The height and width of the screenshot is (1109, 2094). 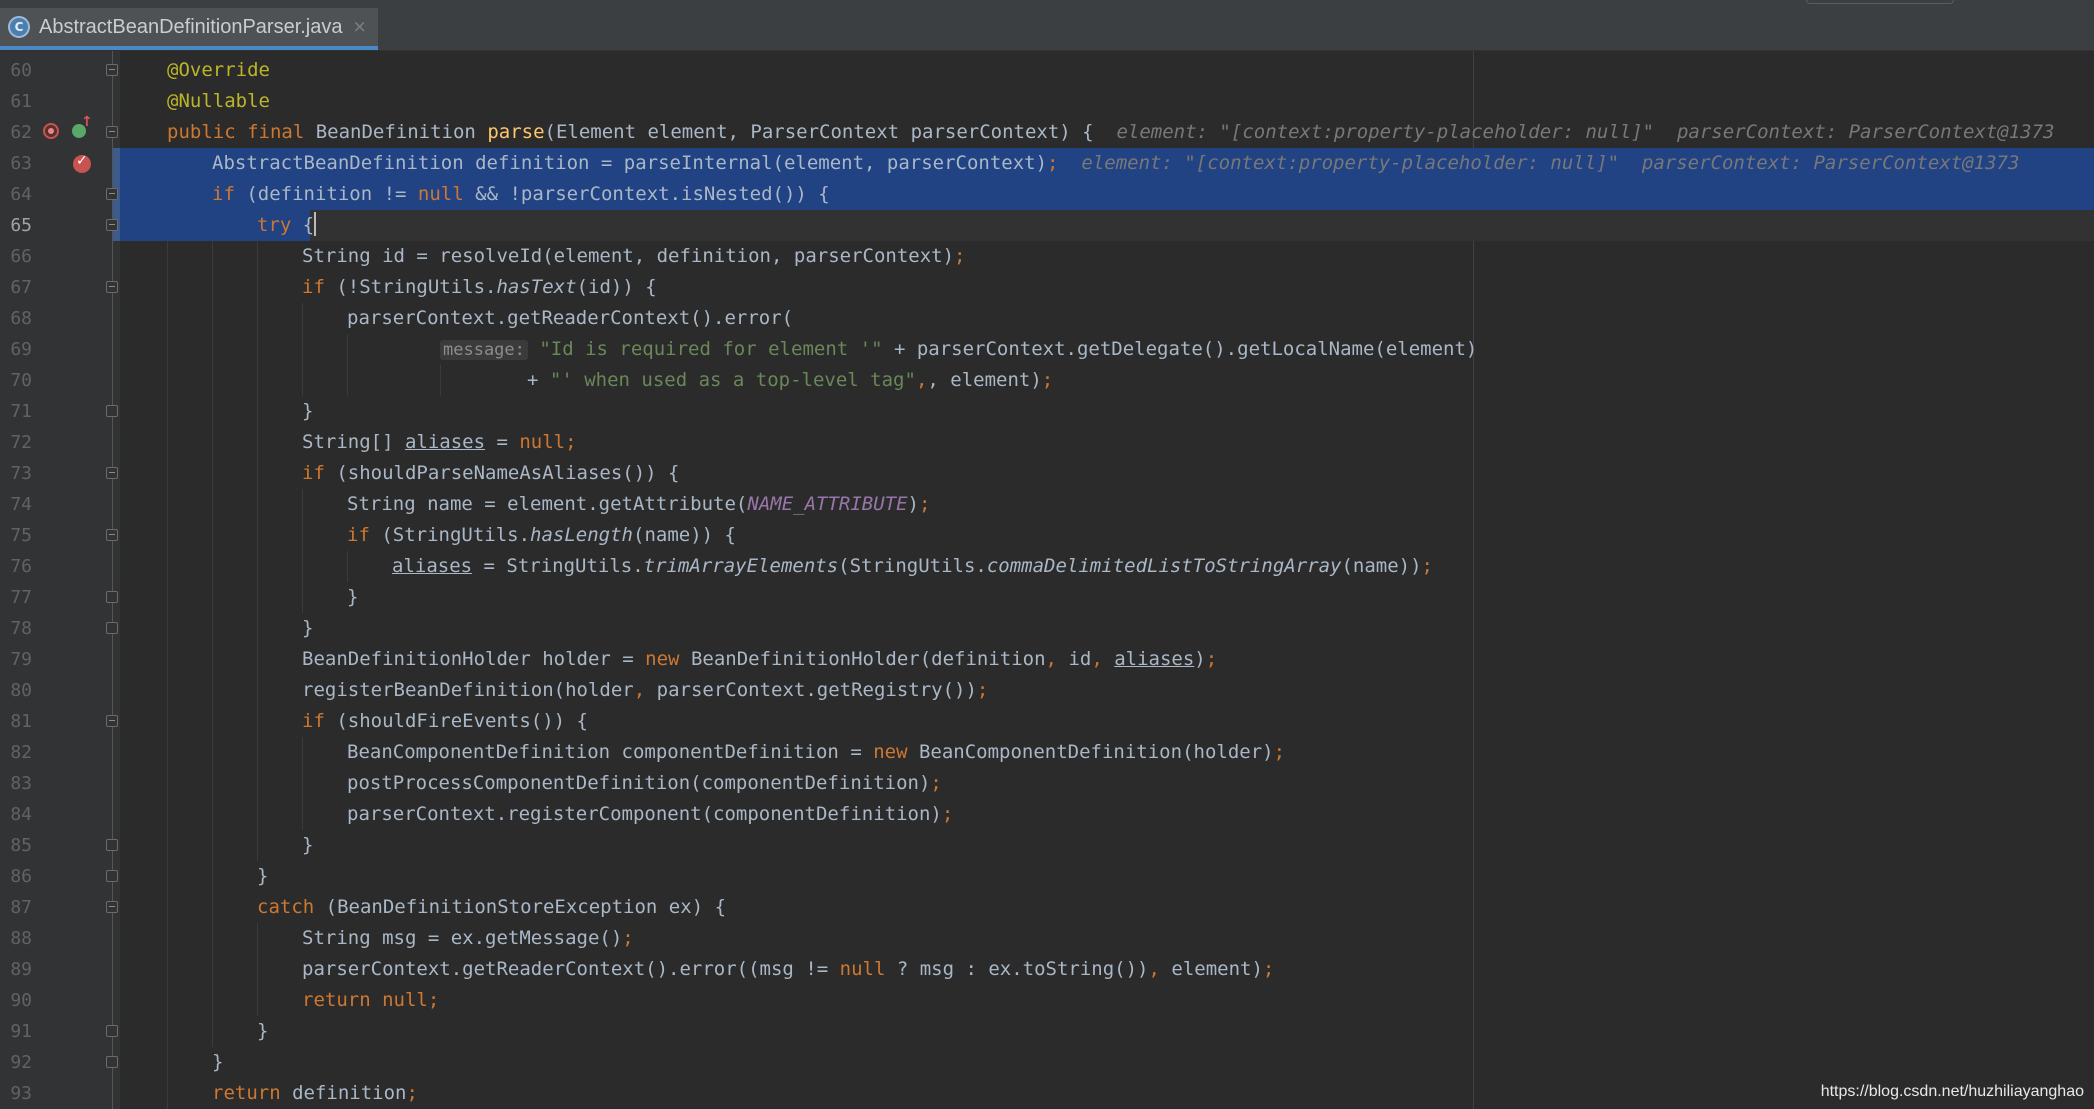 I want to click on line-text: String[] aliases = null;, so click(x=439, y=442).